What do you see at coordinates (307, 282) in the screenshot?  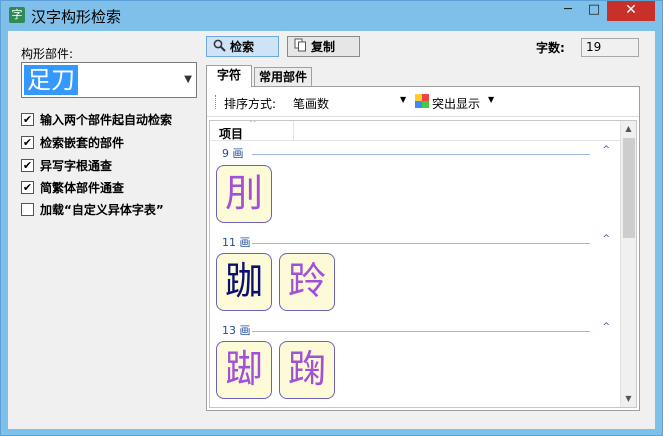 I see `character-tile: 跉` at bounding box center [307, 282].